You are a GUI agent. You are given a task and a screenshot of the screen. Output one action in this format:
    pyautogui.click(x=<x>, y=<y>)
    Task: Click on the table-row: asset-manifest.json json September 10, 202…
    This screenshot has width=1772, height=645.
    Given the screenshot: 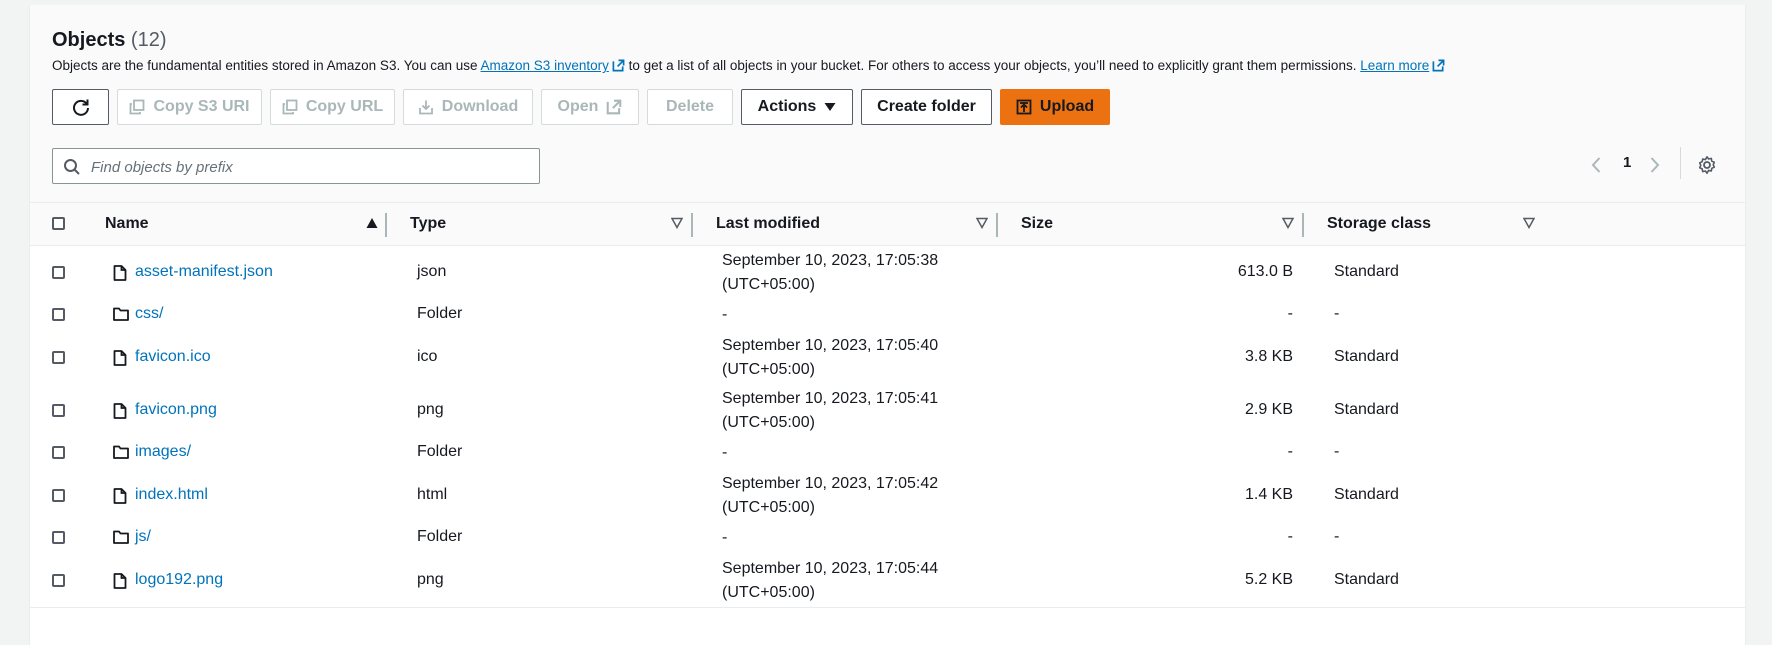 What is the action you would take?
    pyautogui.click(x=887, y=273)
    